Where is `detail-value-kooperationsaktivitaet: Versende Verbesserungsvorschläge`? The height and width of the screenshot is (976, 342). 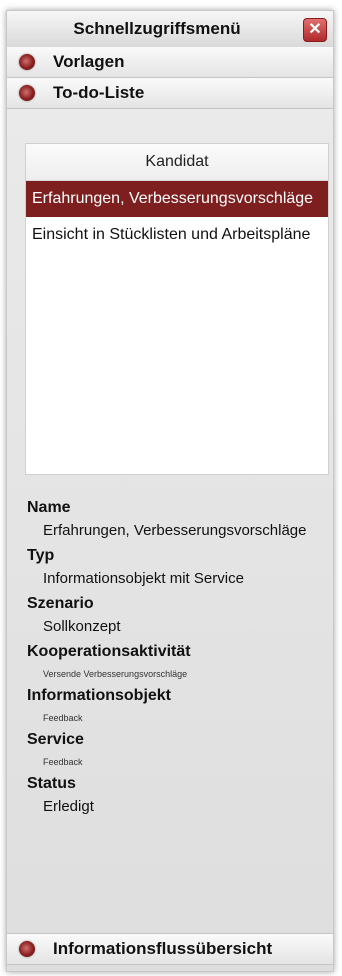 detail-value-kooperationsaktivitaet: Versende Verbesserungsvorschläge is located at coordinates (115, 674).